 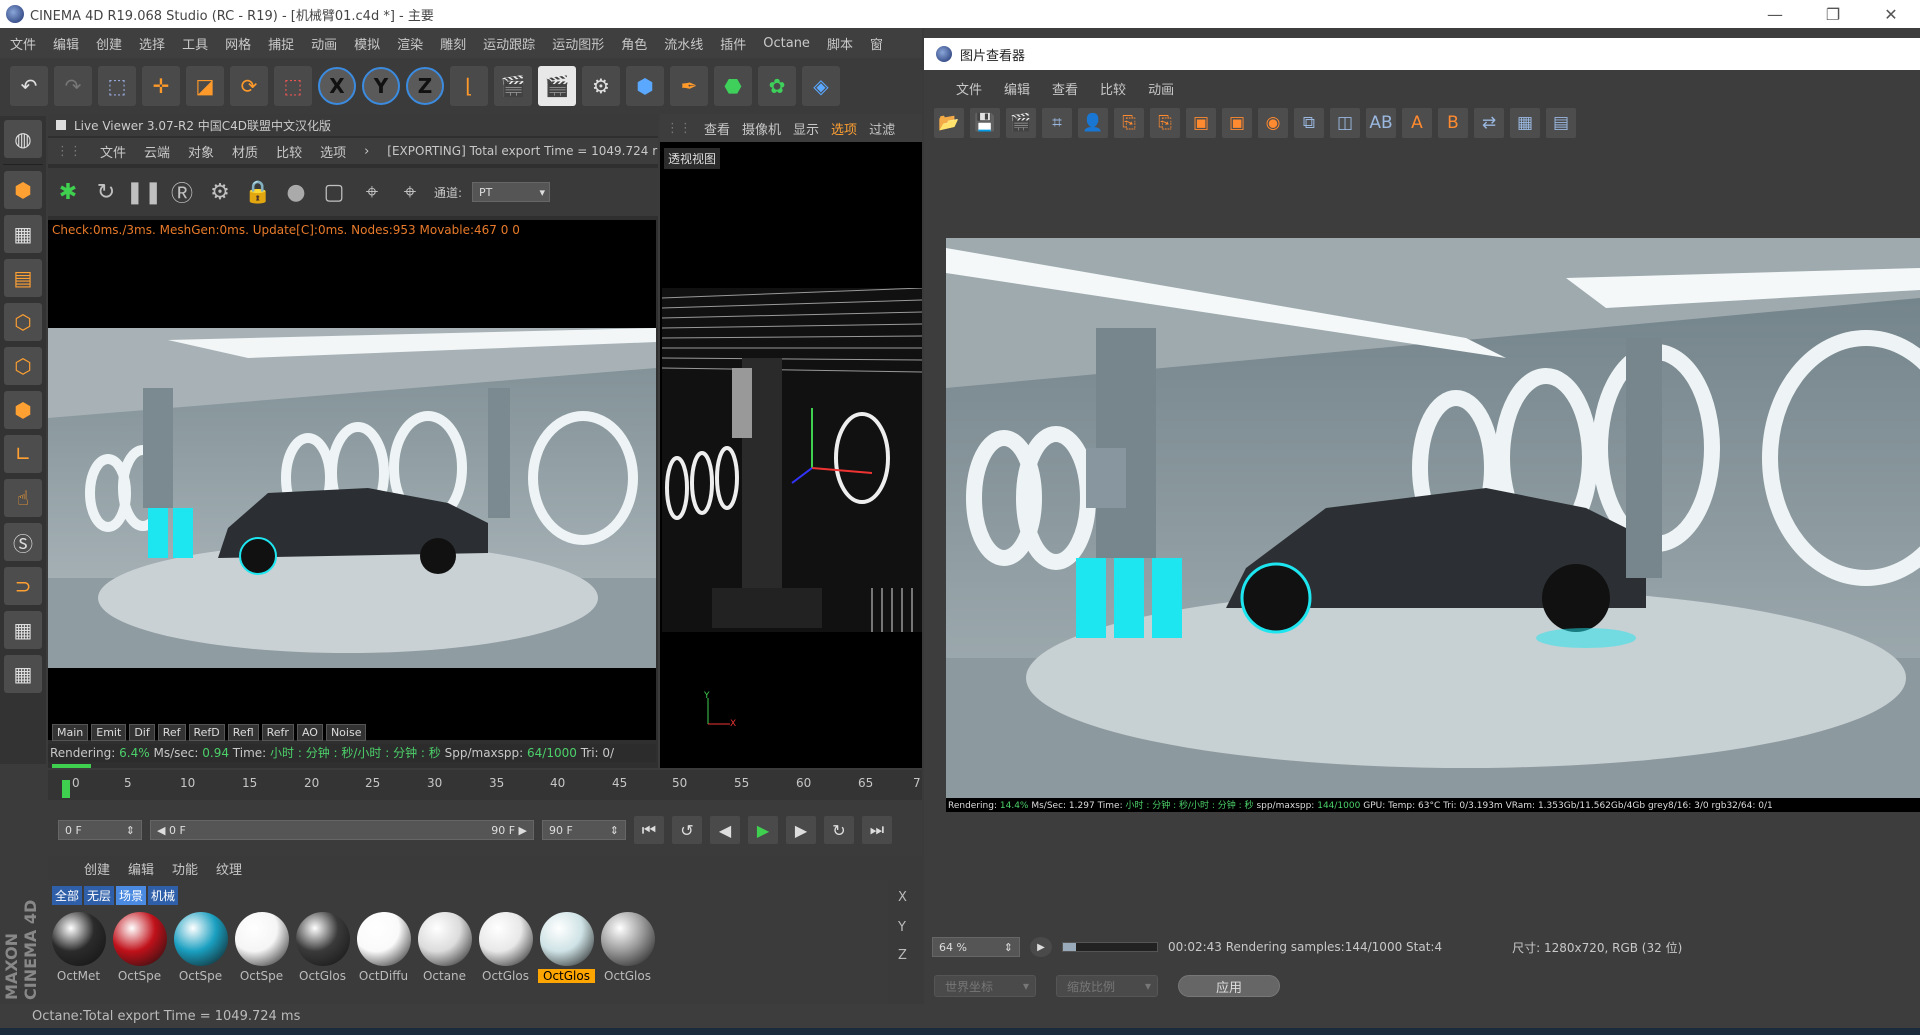 What do you see at coordinates (840, 43) in the screenshot?
I see `menu-script: 脚本` at bounding box center [840, 43].